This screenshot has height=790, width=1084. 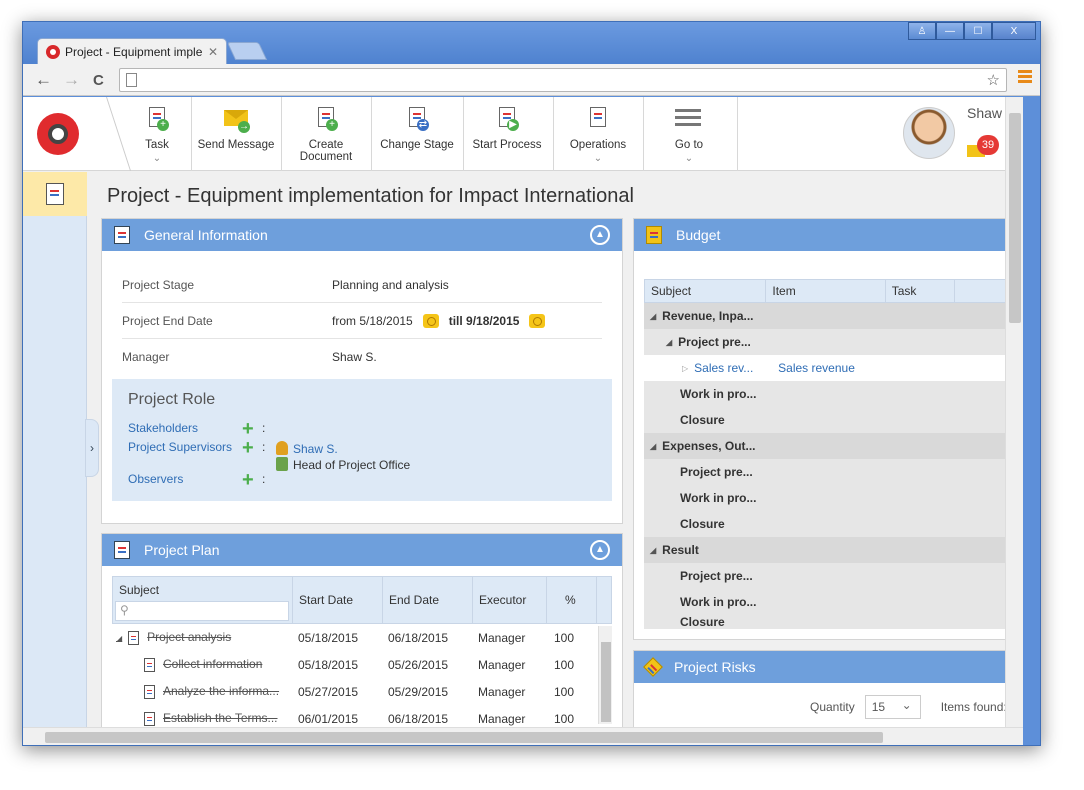 What do you see at coordinates (598, 134) in the screenshot?
I see `operations-button: Operations ⌄` at bounding box center [598, 134].